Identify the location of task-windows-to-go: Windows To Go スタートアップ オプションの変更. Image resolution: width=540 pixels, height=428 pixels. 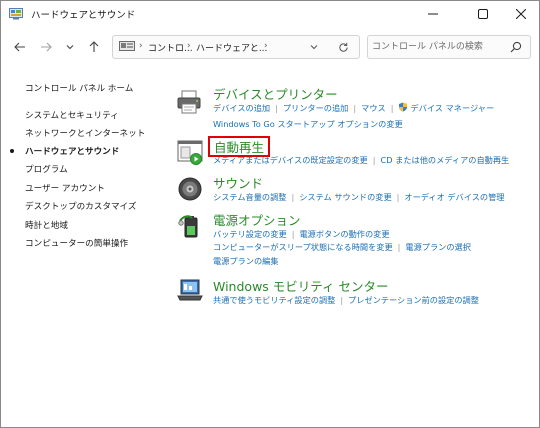
(308, 124).